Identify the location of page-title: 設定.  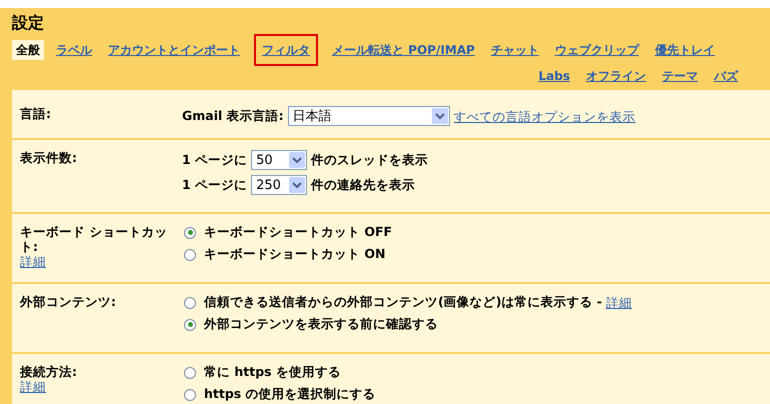
(28, 23).